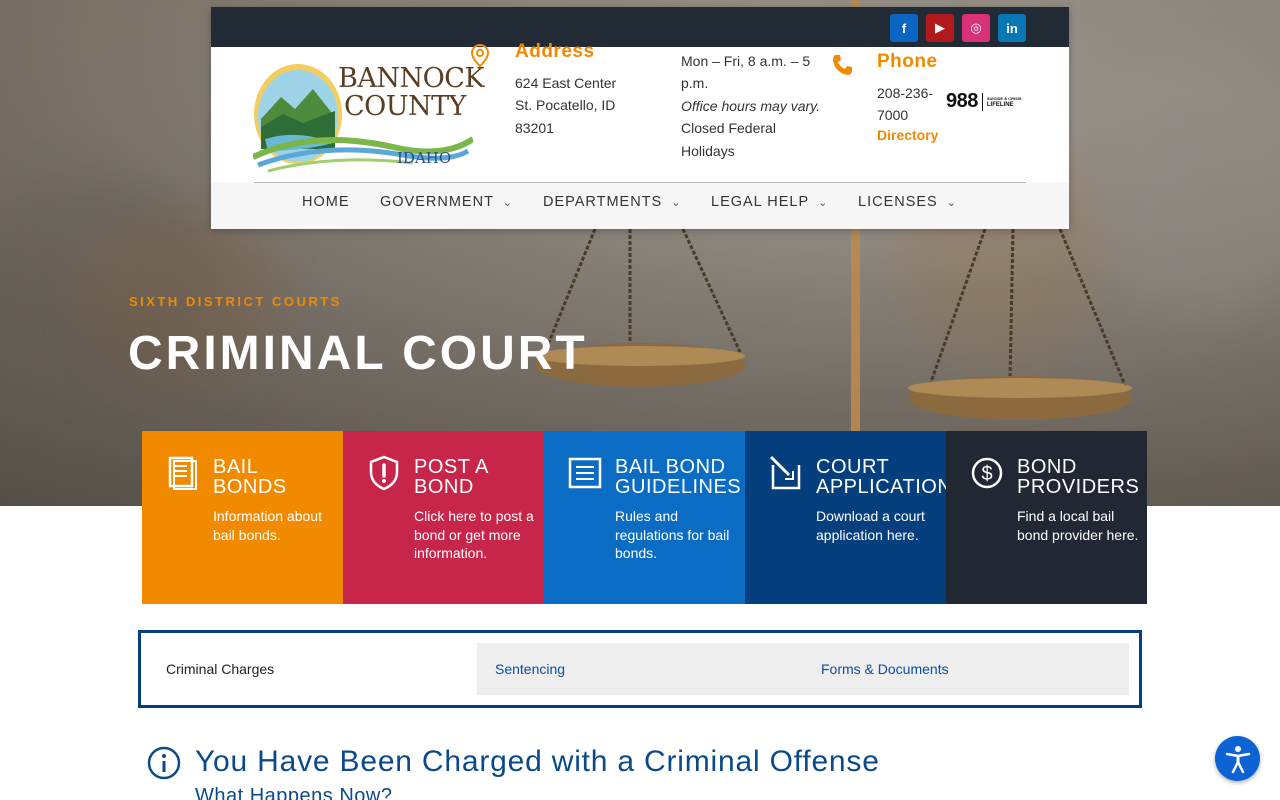 The image size is (1280, 800). Describe the element at coordinates (182, 473) in the screenshot. I see `document-icon` at that location.